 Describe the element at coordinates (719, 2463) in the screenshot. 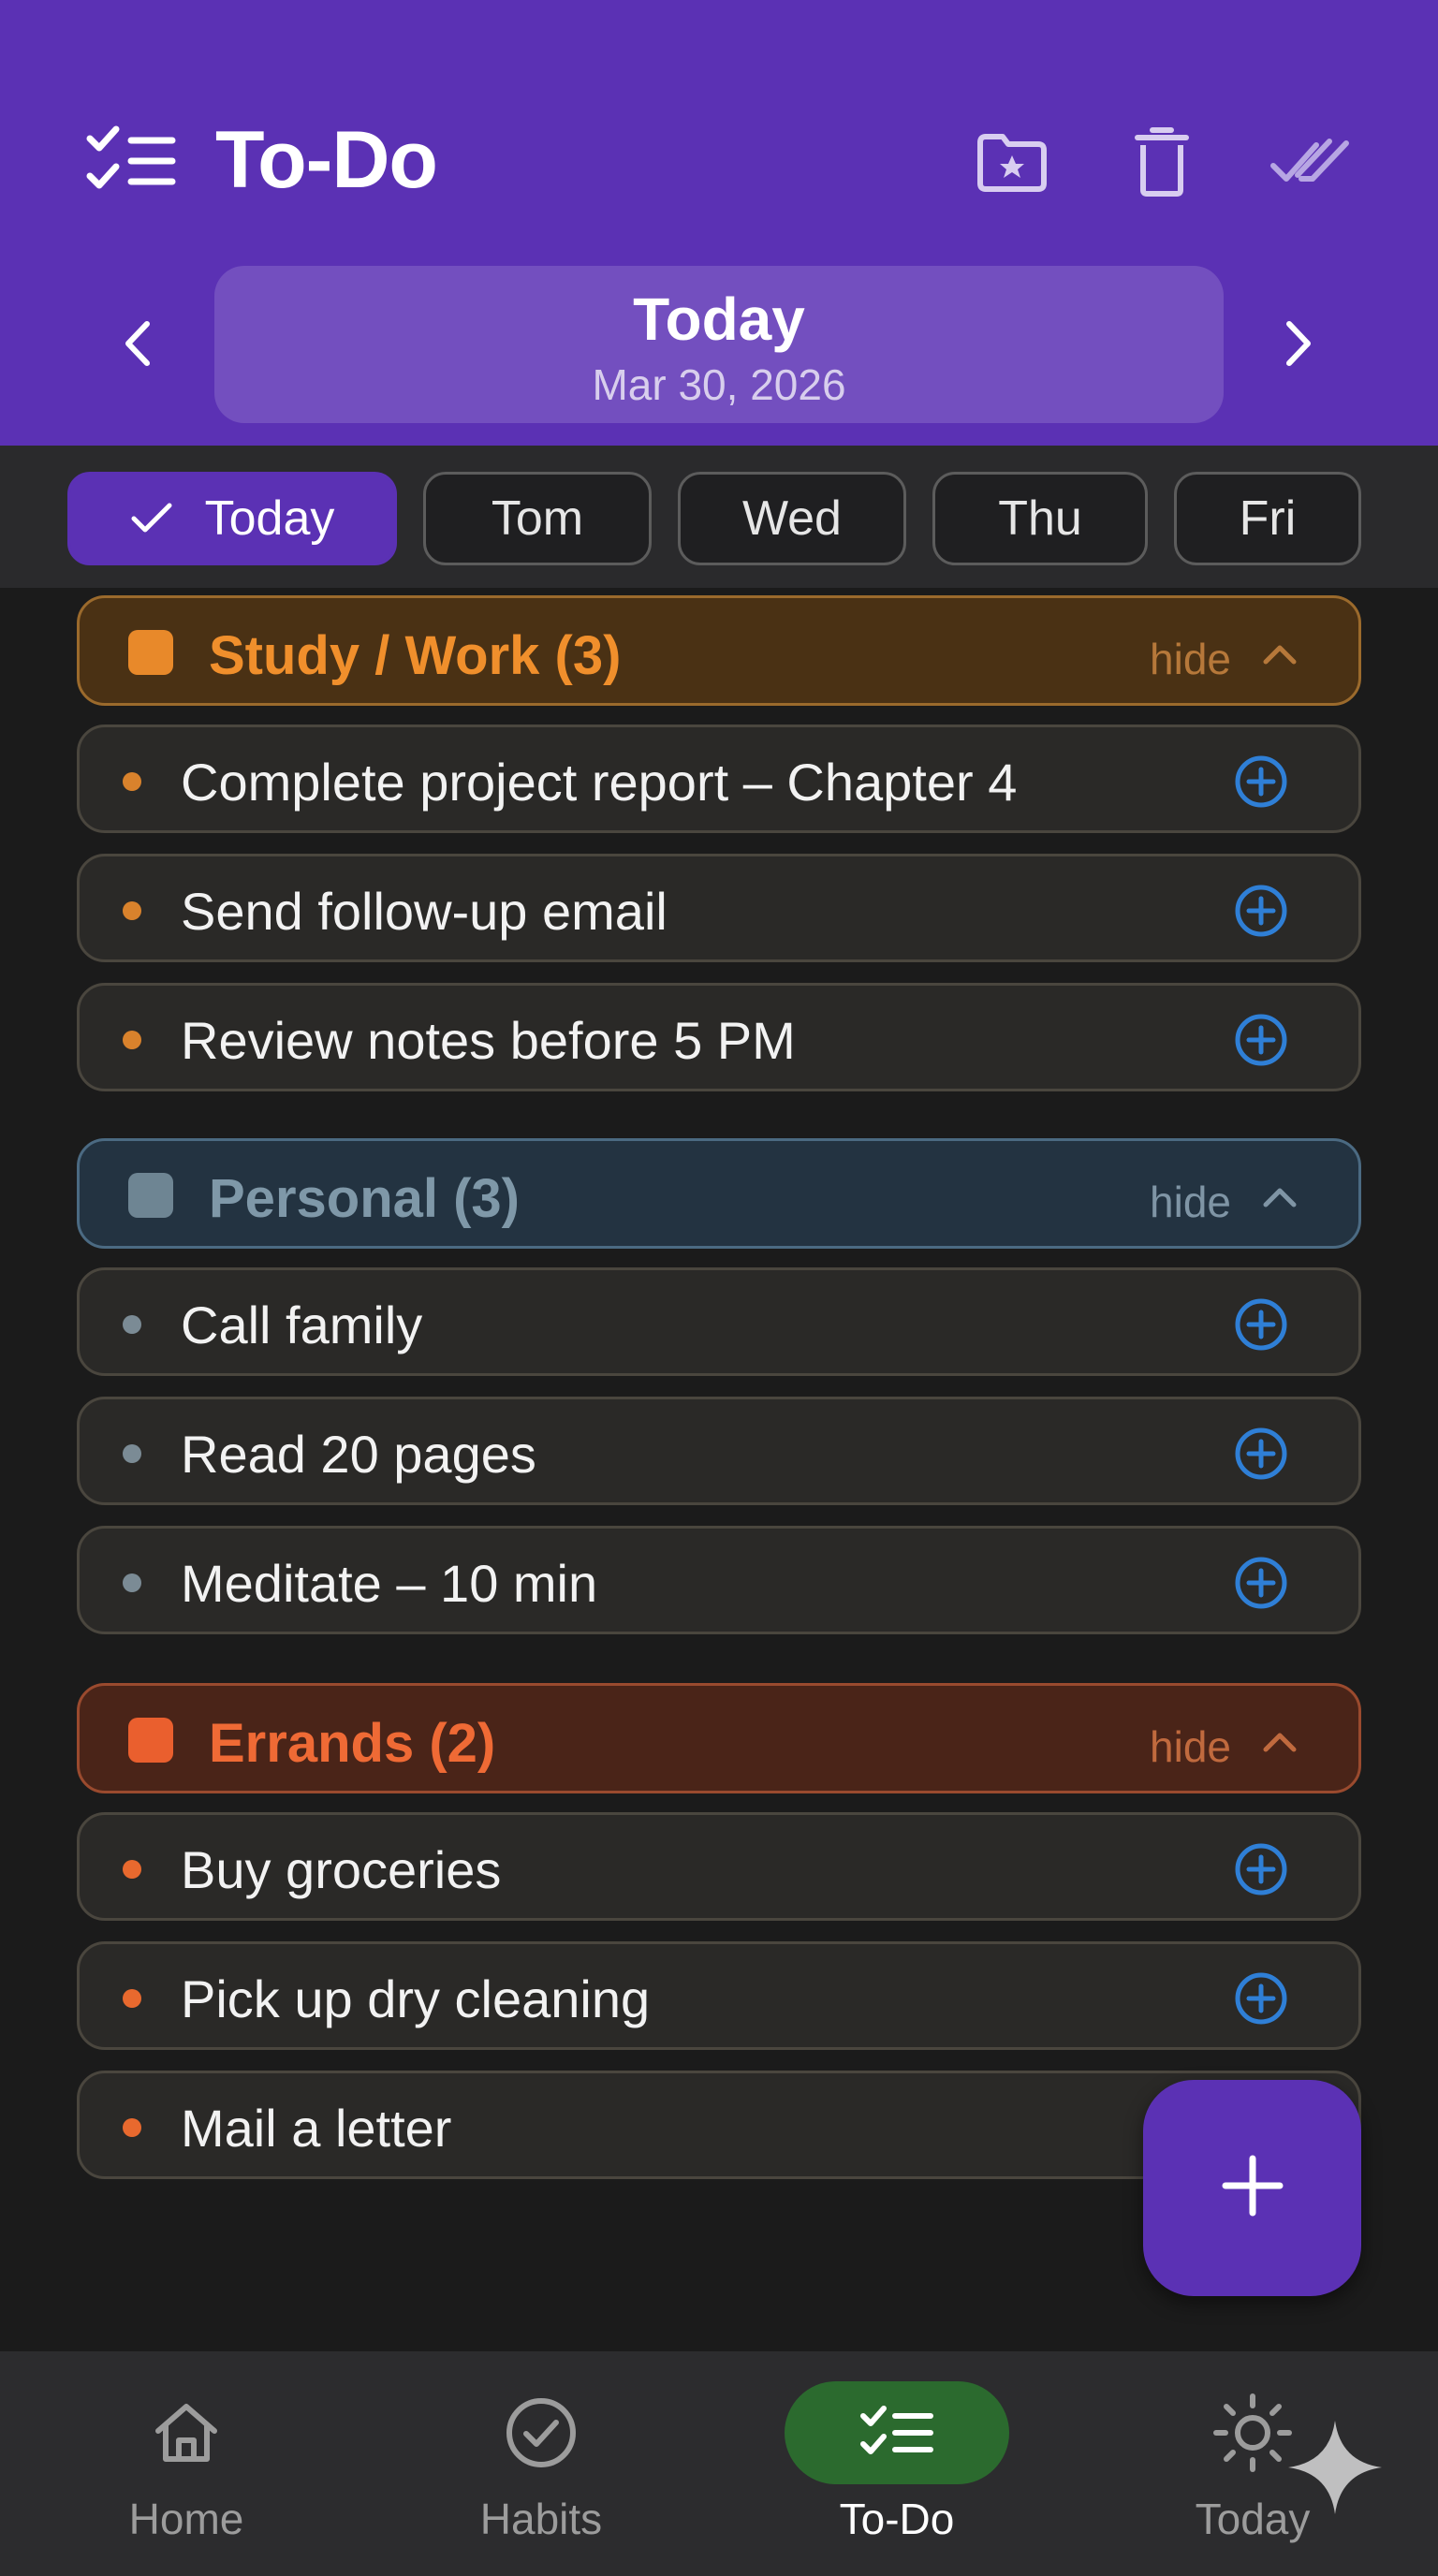

I see `bottom-navigation: Home Habits To-Do Today` at that location.